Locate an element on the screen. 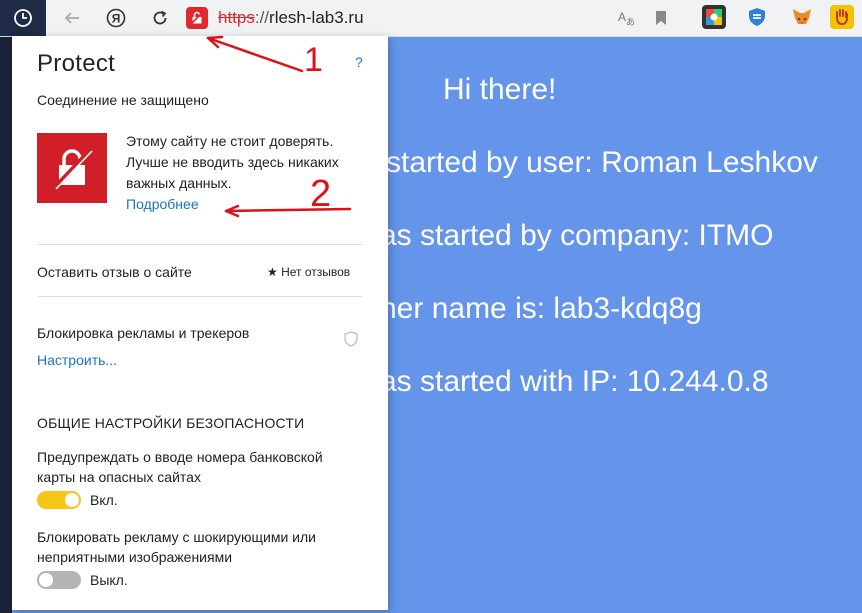 The height and width of the screenshot is (613, 862). history-button is located at coordinates (23, 18).